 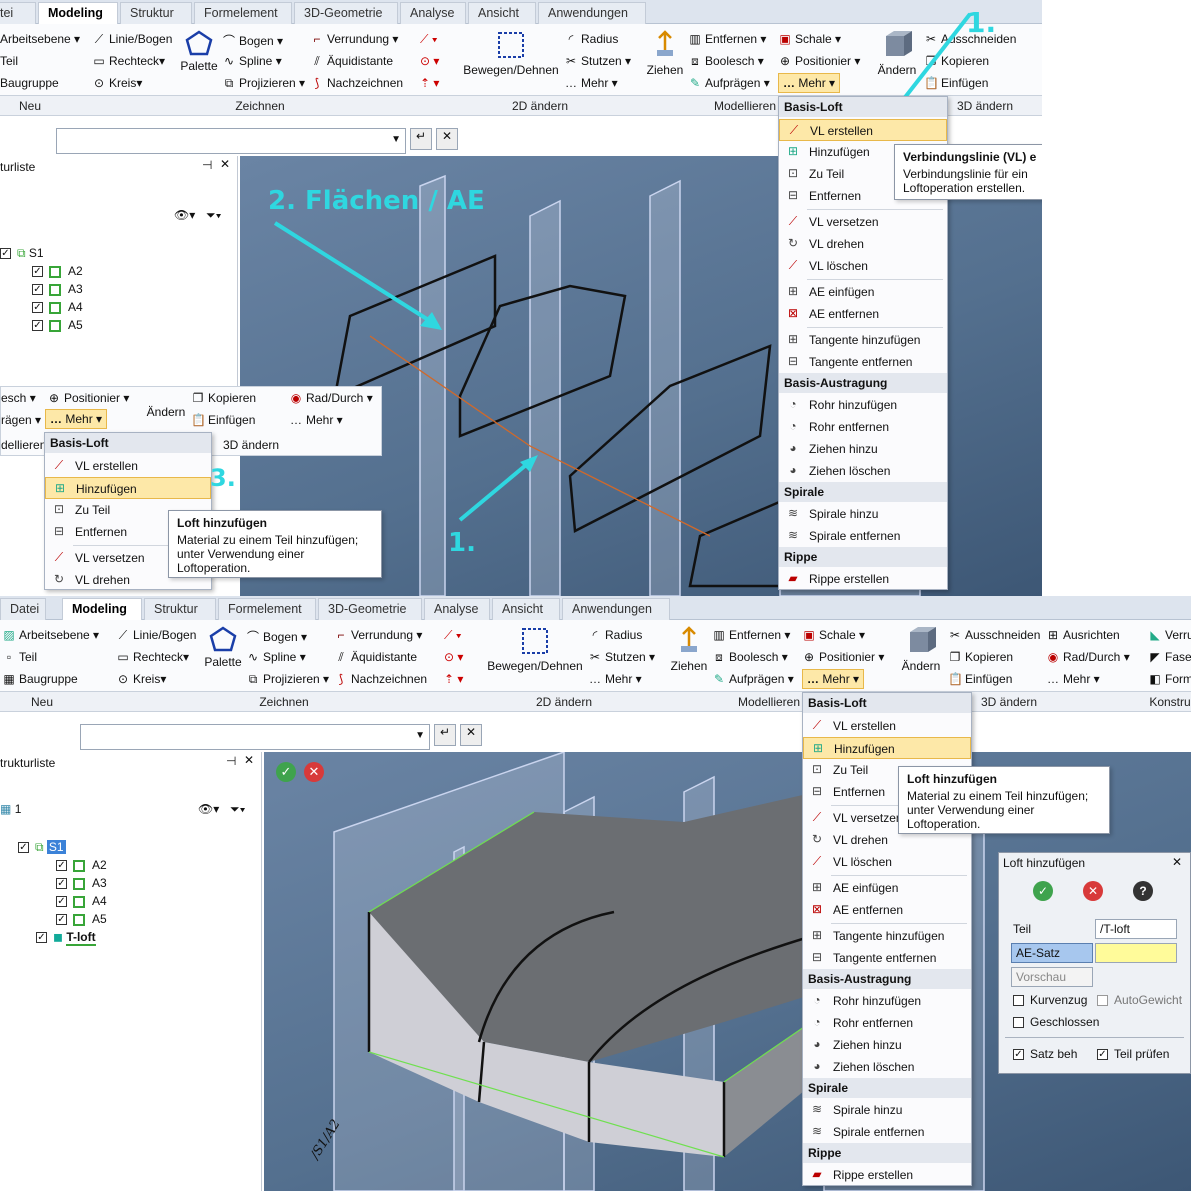 What do you see at coordinates (511, 53) in the screenshot?
I see `bewegen-dehnen-button: Bewegen/Dehnen` at bounding box center [511, 53].